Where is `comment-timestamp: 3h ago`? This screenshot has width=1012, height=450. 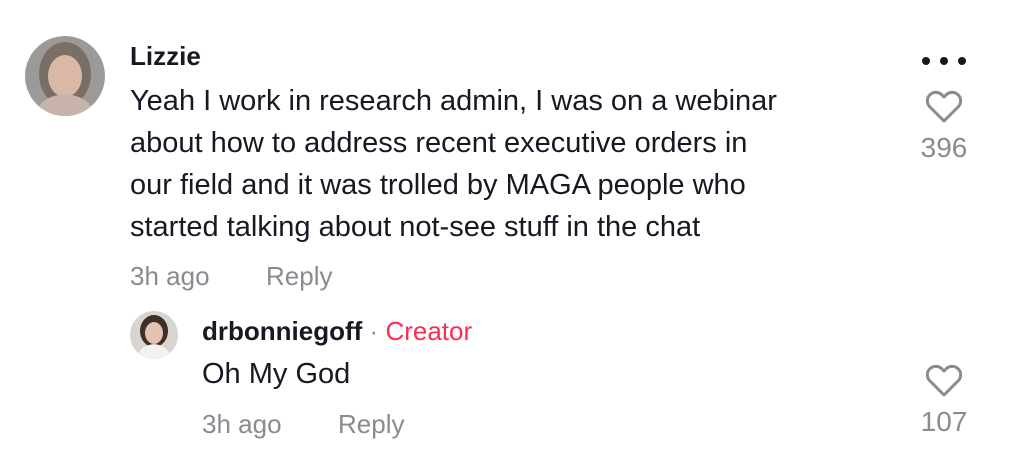 comment-timestamp: 3h ago is located at coordinates (170, 276).